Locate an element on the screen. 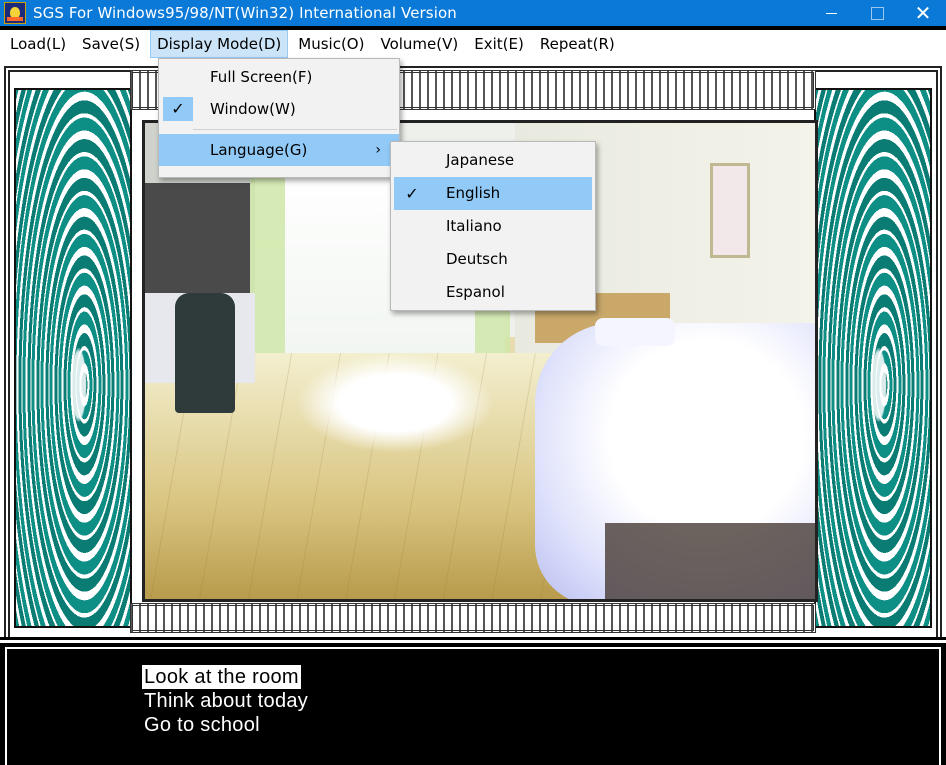 The image size is (946, 765). scene-light is located at coordinates (395, 403).